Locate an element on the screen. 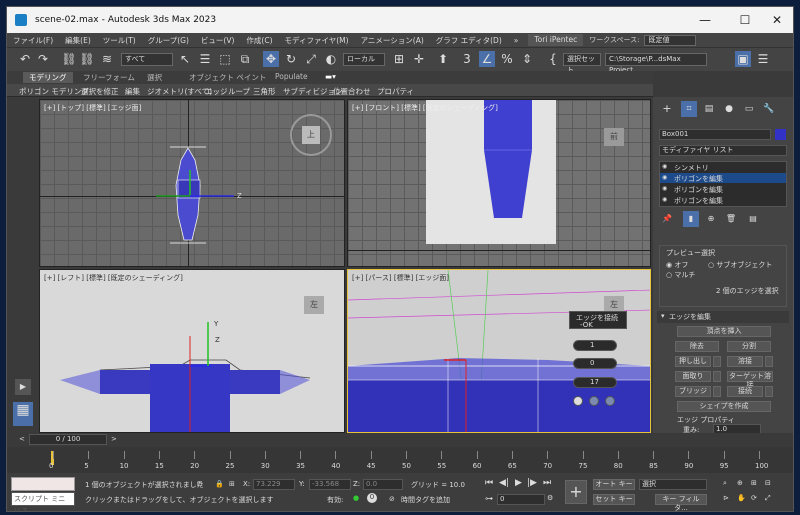 The width and height of the screenshot is (800, 515). target-weld-button: ターゲット溶接 is located at coordinates (750, 380).